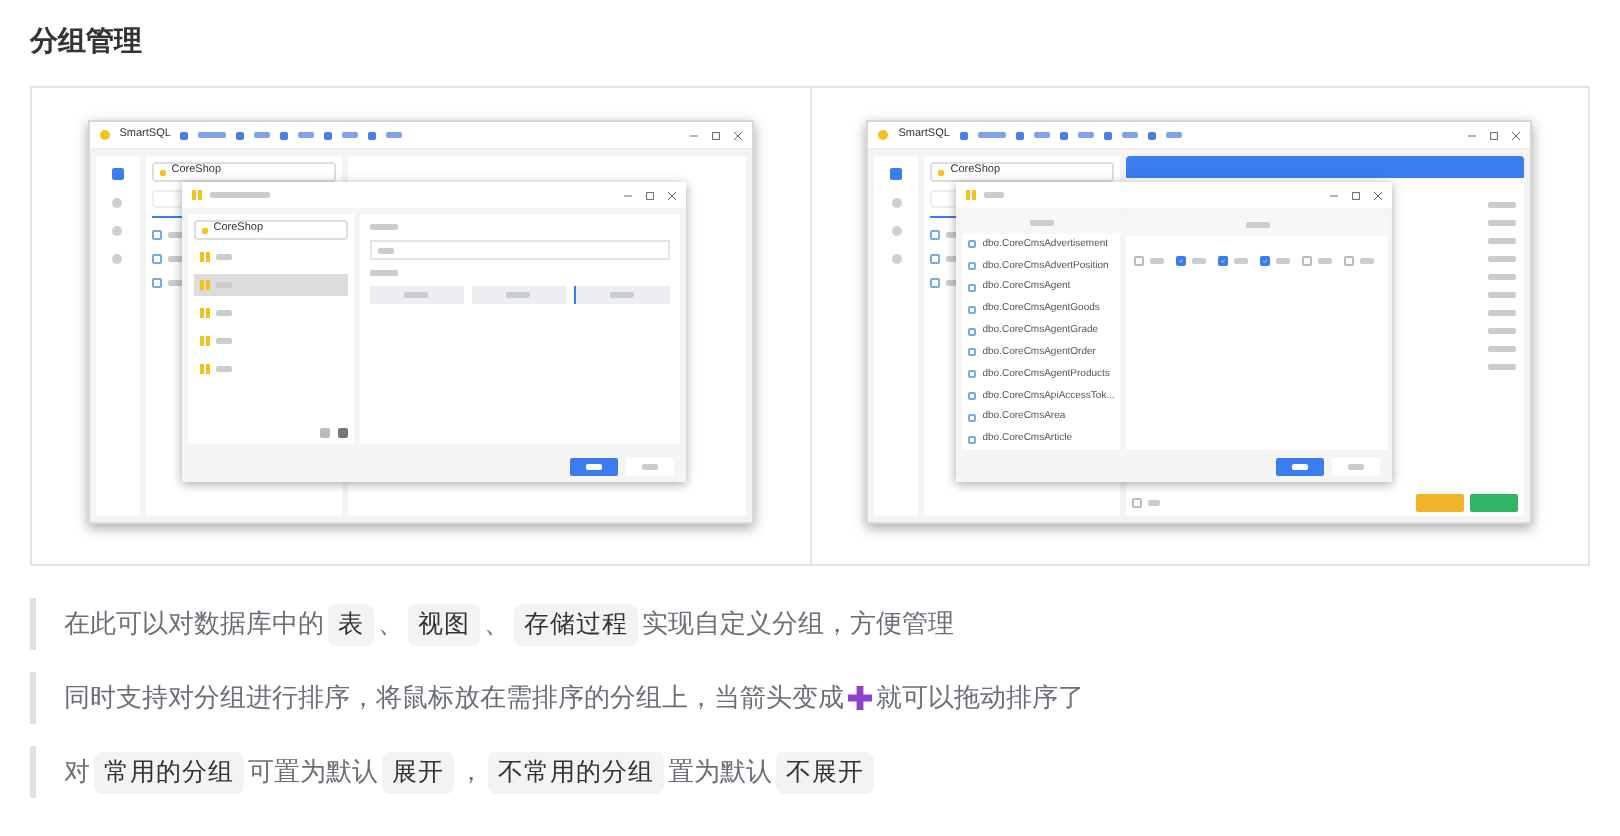 The width and height of the screenshot is (1620, 836). Describe the element at coordinates (194, 625) in the screenshot. I see `note-text: 在此可以对数据库中的` at that location.